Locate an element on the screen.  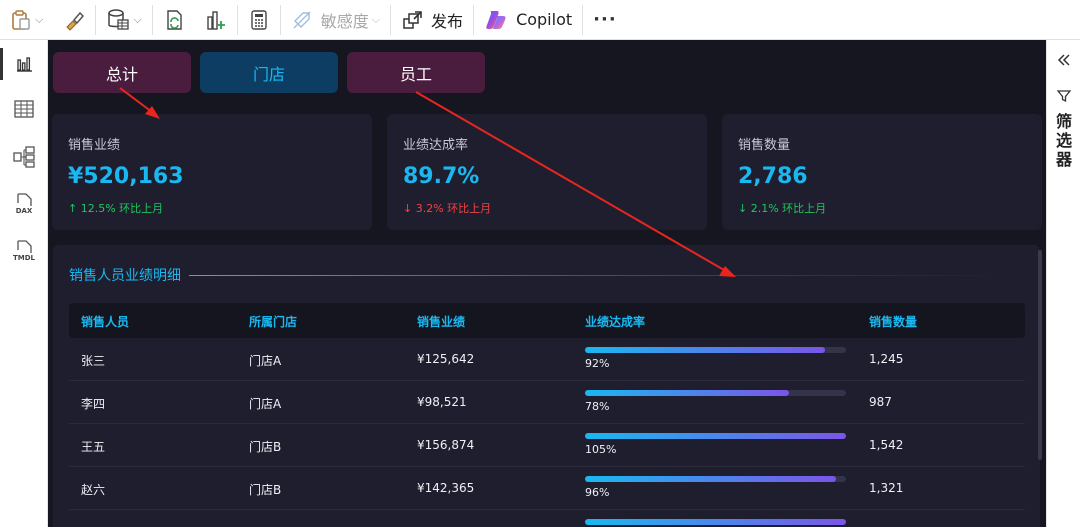
copilot-label: Copilot is located at coordinates (544, 19).